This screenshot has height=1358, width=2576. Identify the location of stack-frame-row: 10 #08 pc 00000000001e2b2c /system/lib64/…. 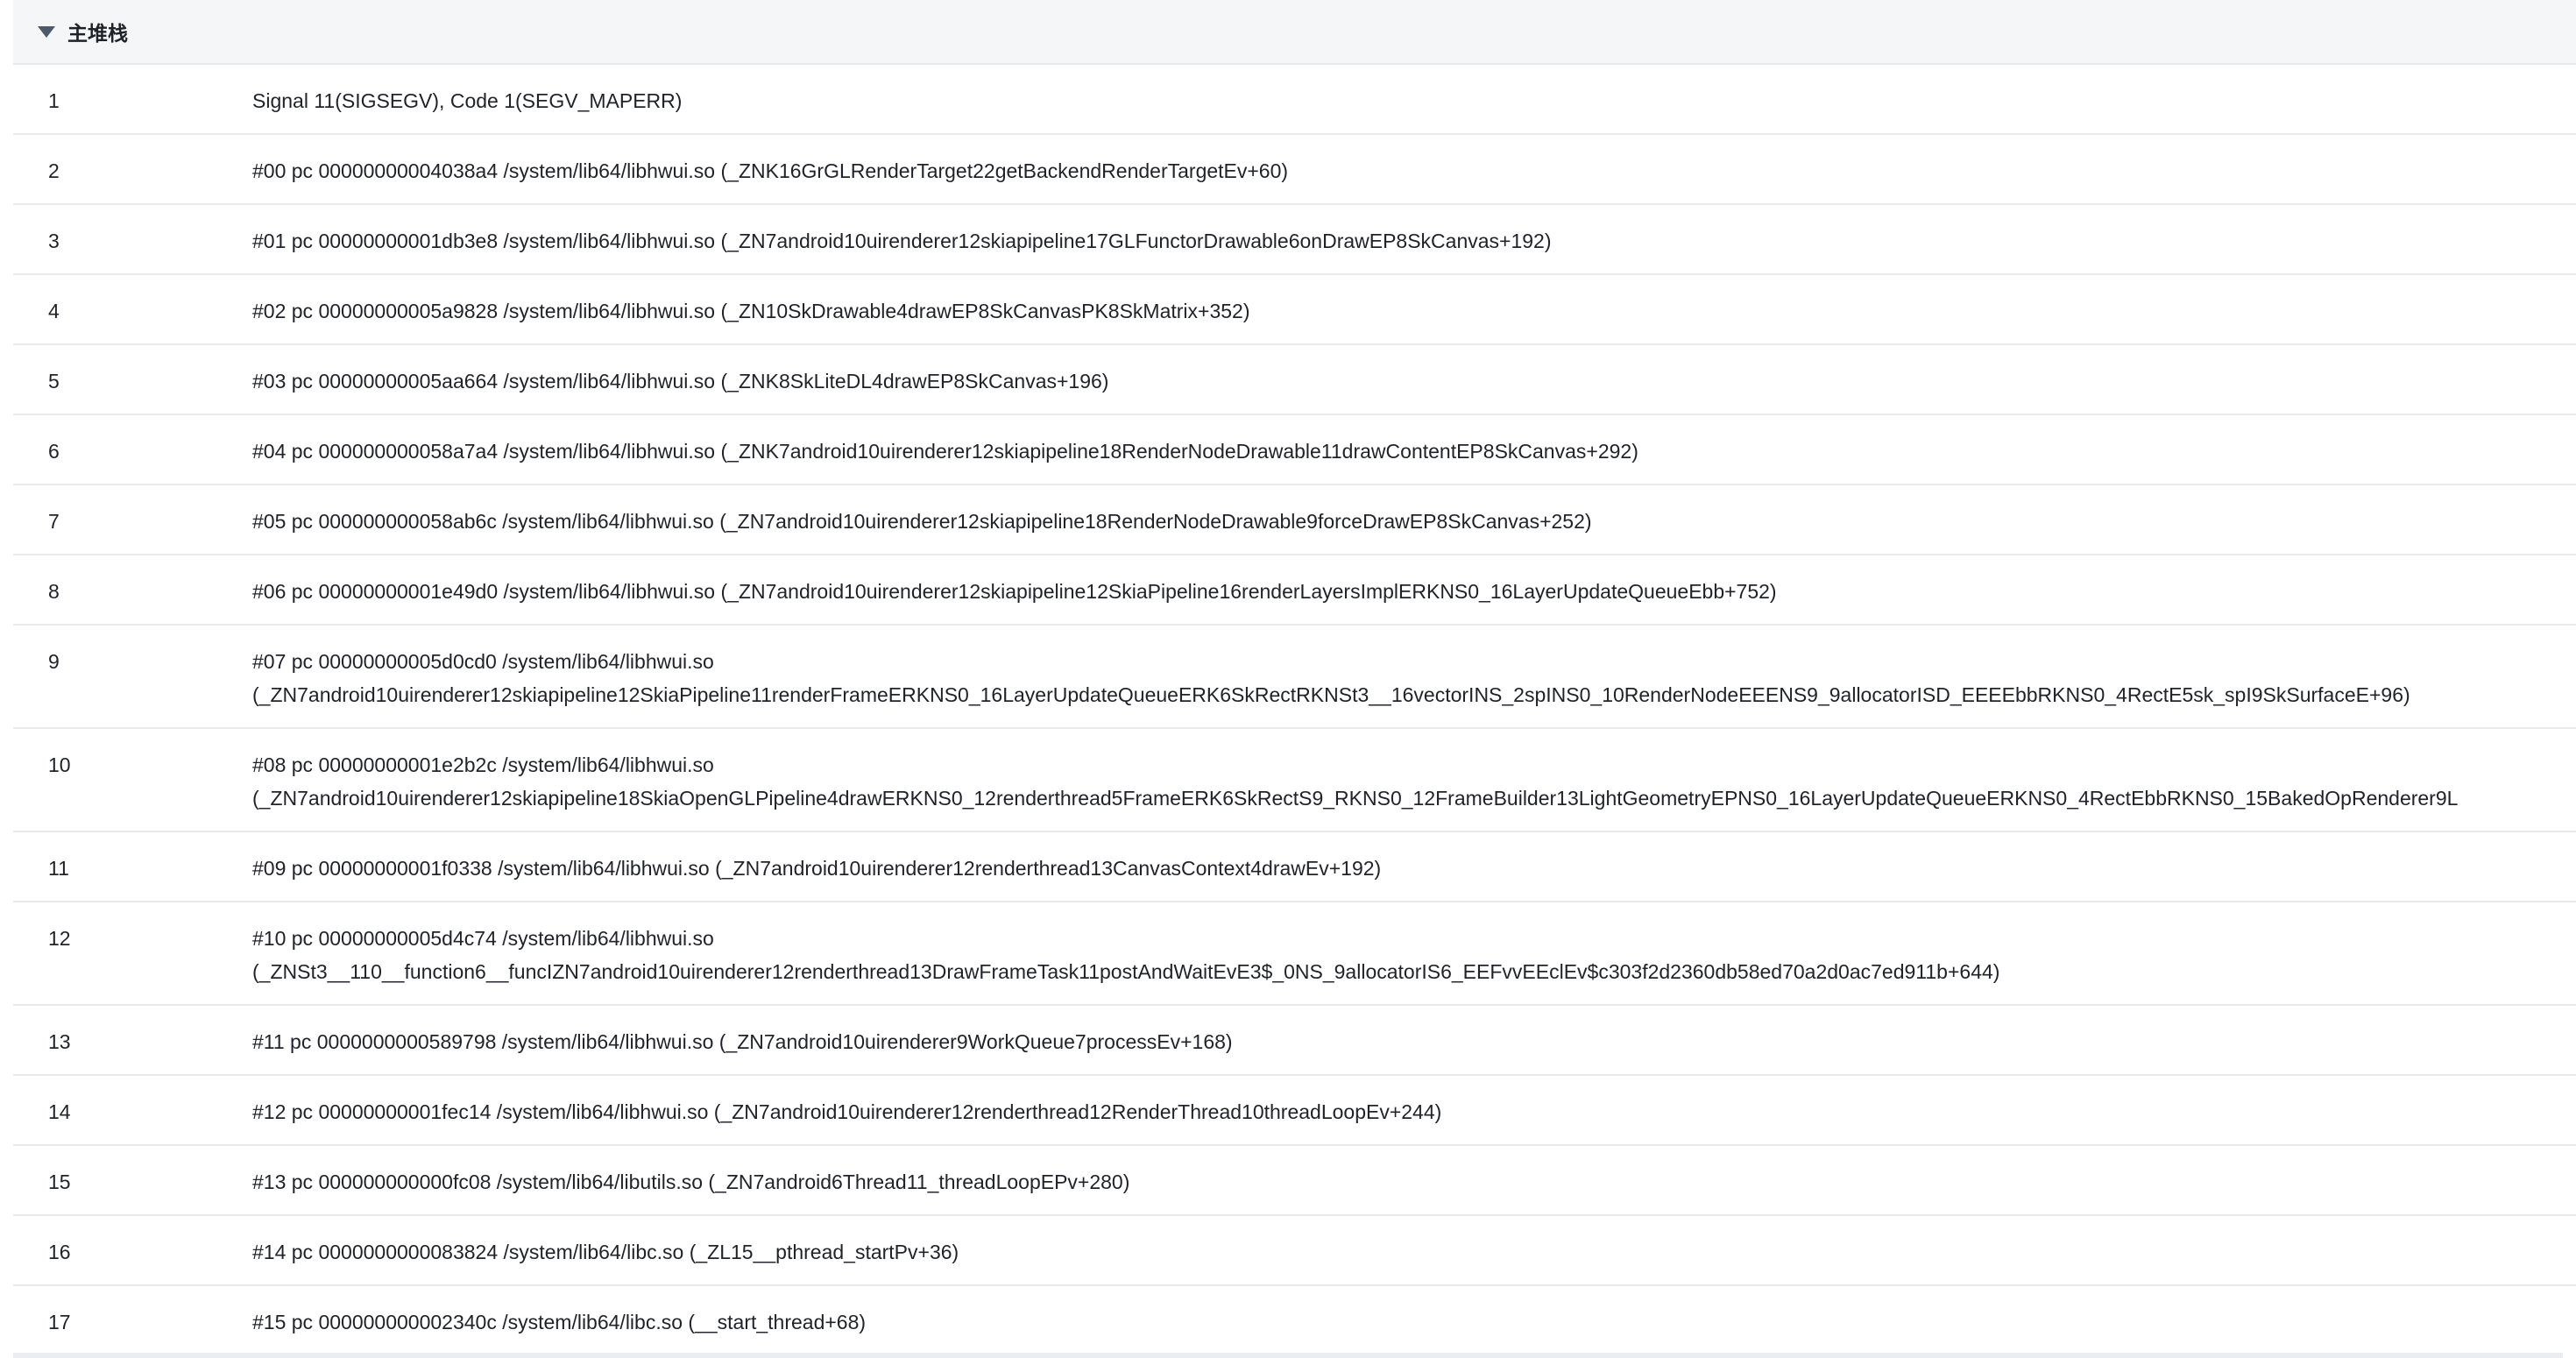
(1294, 780).